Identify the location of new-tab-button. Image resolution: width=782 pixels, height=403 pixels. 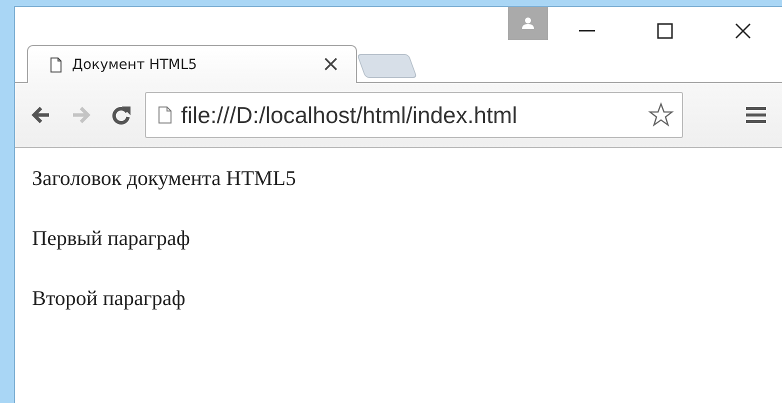
(387, 66).